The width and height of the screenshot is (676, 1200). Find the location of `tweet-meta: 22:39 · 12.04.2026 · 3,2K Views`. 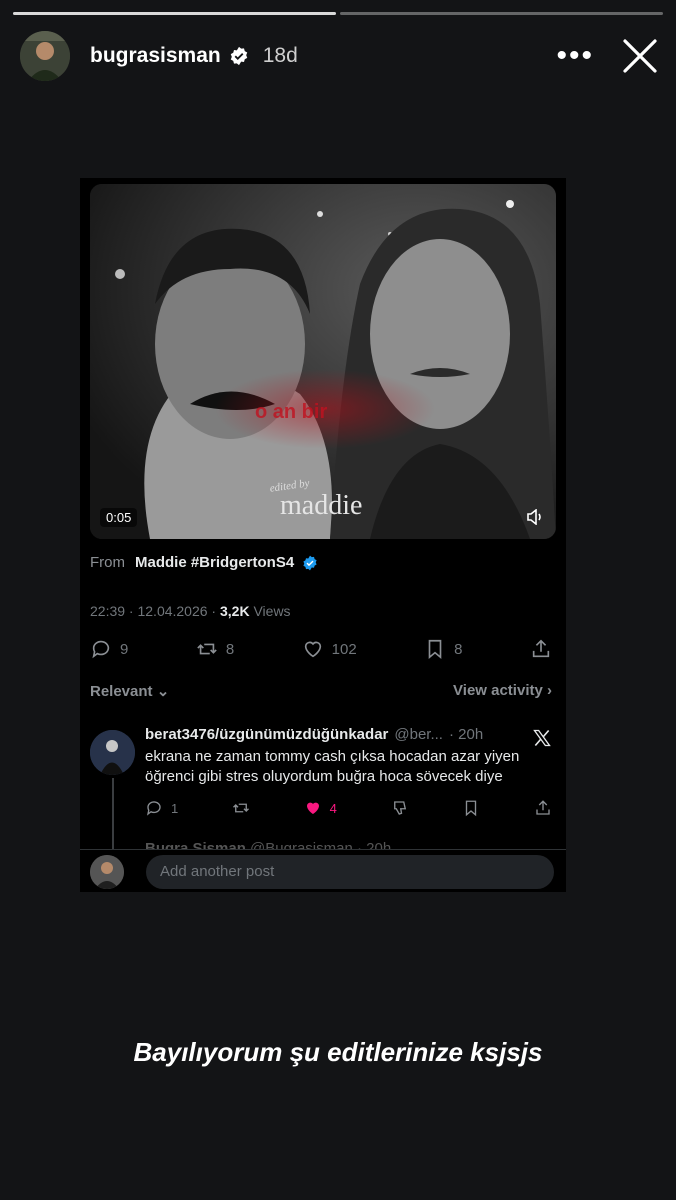

tweet-meta: 22:39 · 12.04.2026 · 3,2K Views is located at coordinates (190, 611).